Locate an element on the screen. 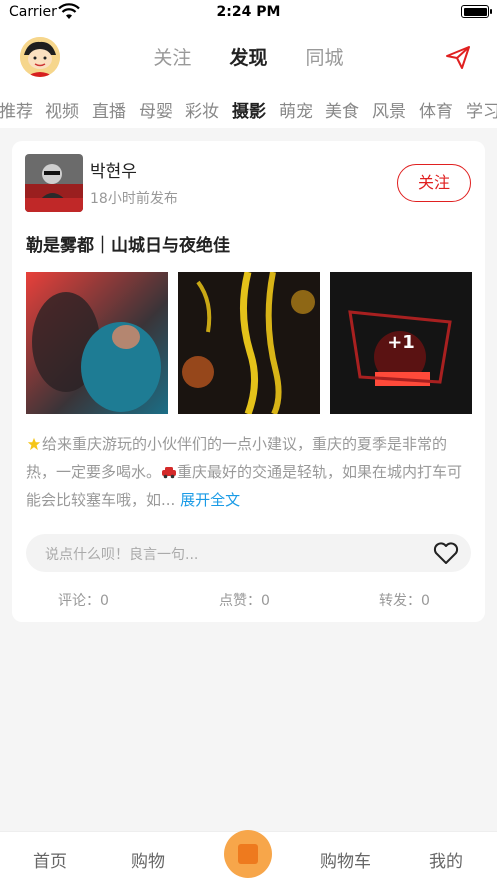  category-item: 母婴 is located at coordinates (156, 109).